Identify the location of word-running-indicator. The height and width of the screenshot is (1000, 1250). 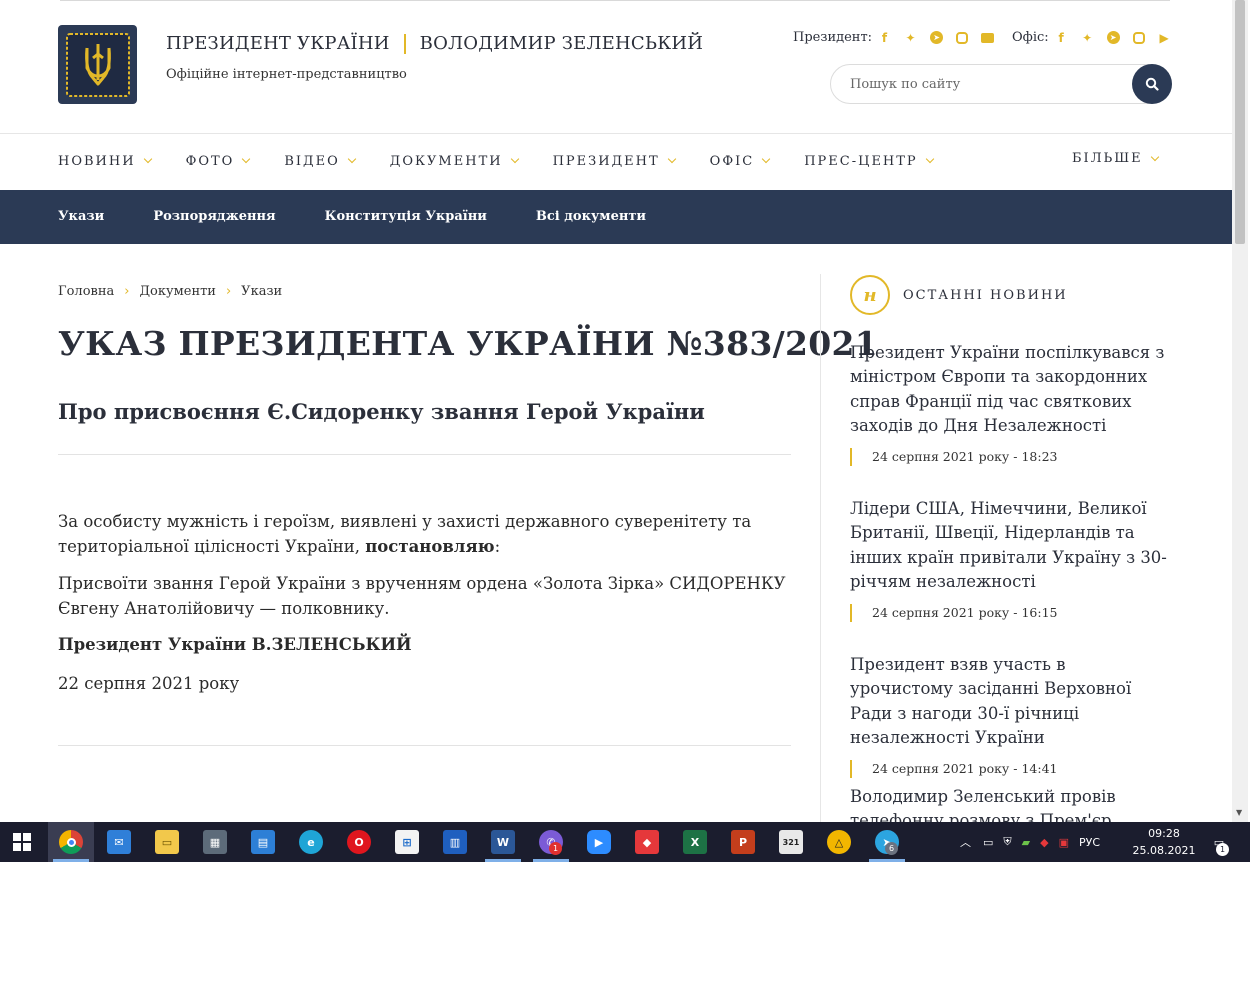
(503, 860).